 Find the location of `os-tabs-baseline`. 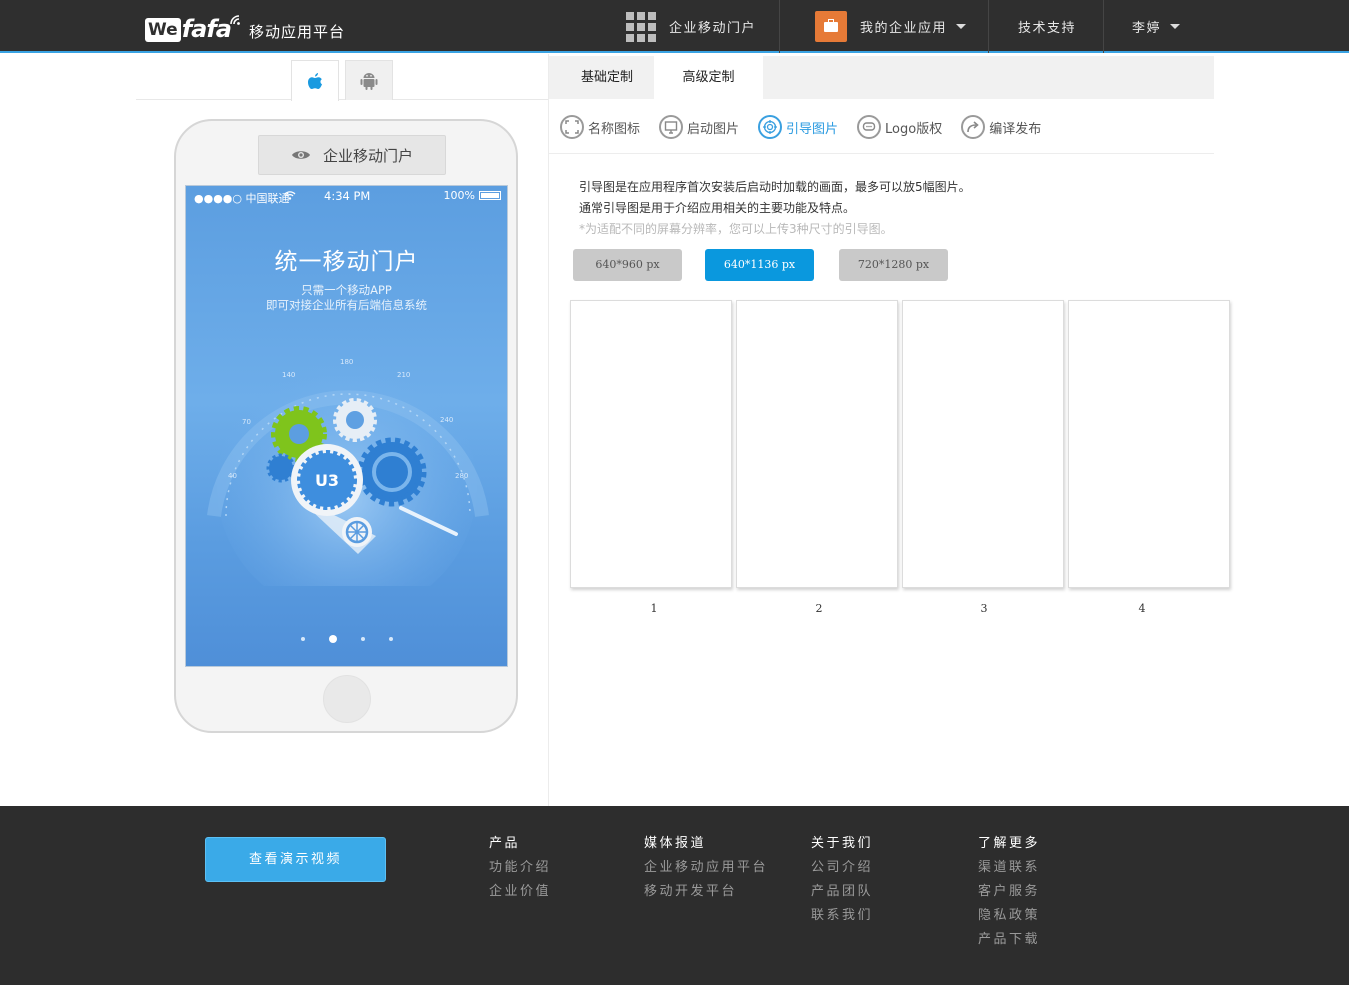

os-tabs-baseline is located at coordinates (342, 99).